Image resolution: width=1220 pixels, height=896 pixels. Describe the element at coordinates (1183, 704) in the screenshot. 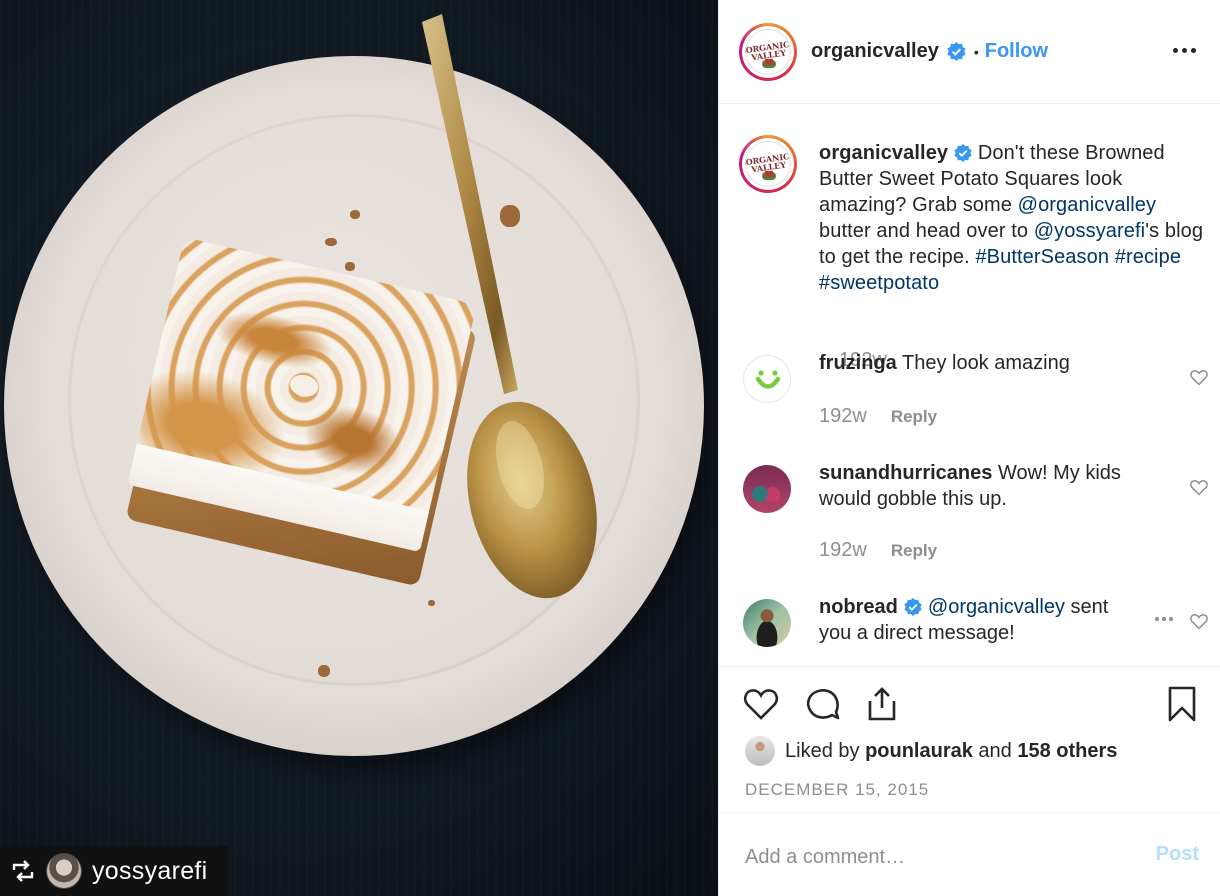

I see `bookmark-icon` at that location.